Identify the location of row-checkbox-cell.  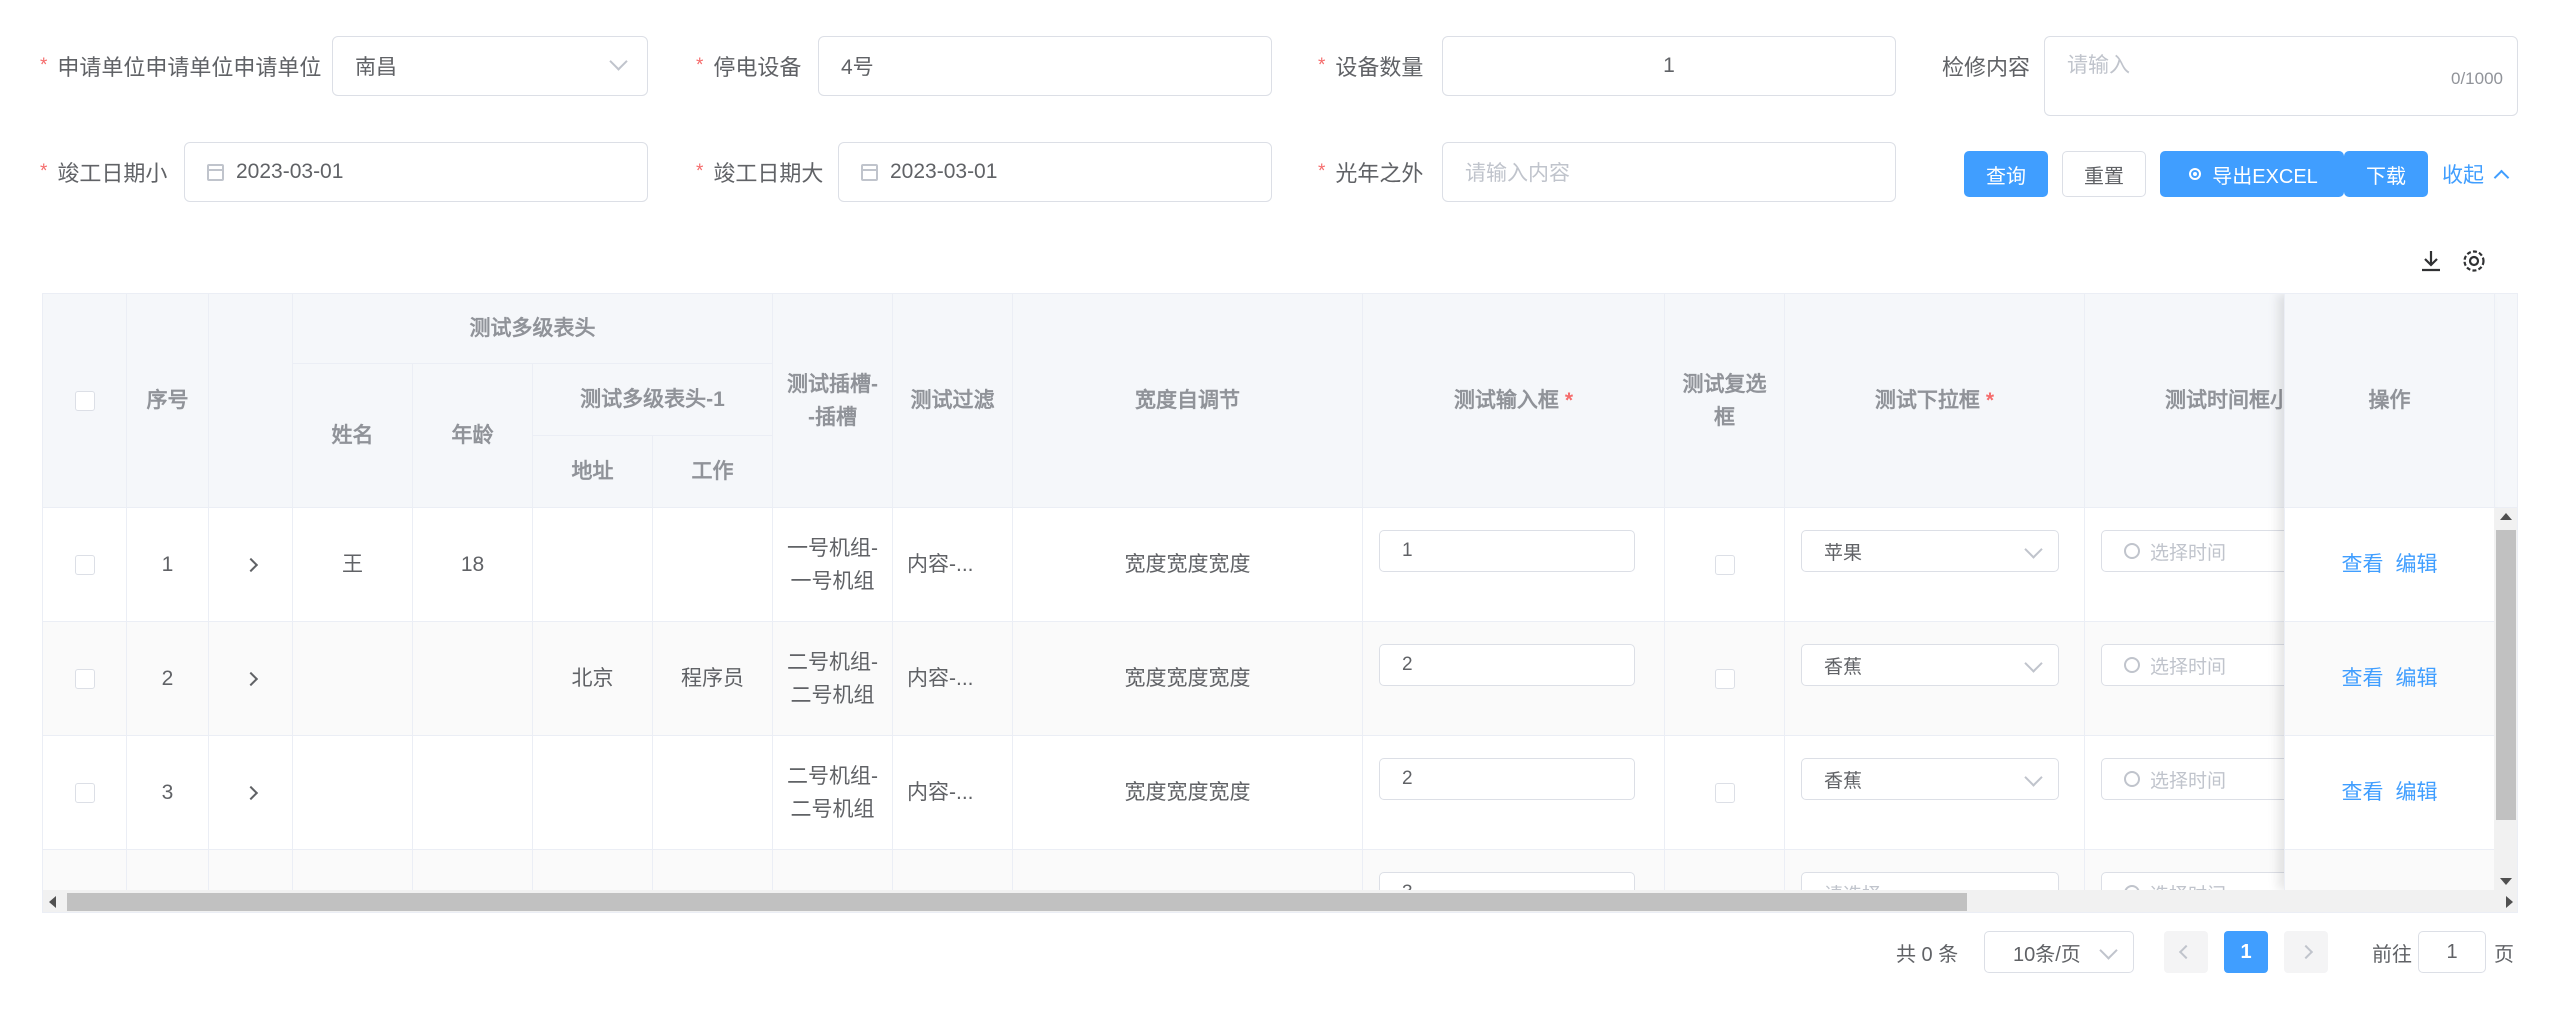
(1725, 565).